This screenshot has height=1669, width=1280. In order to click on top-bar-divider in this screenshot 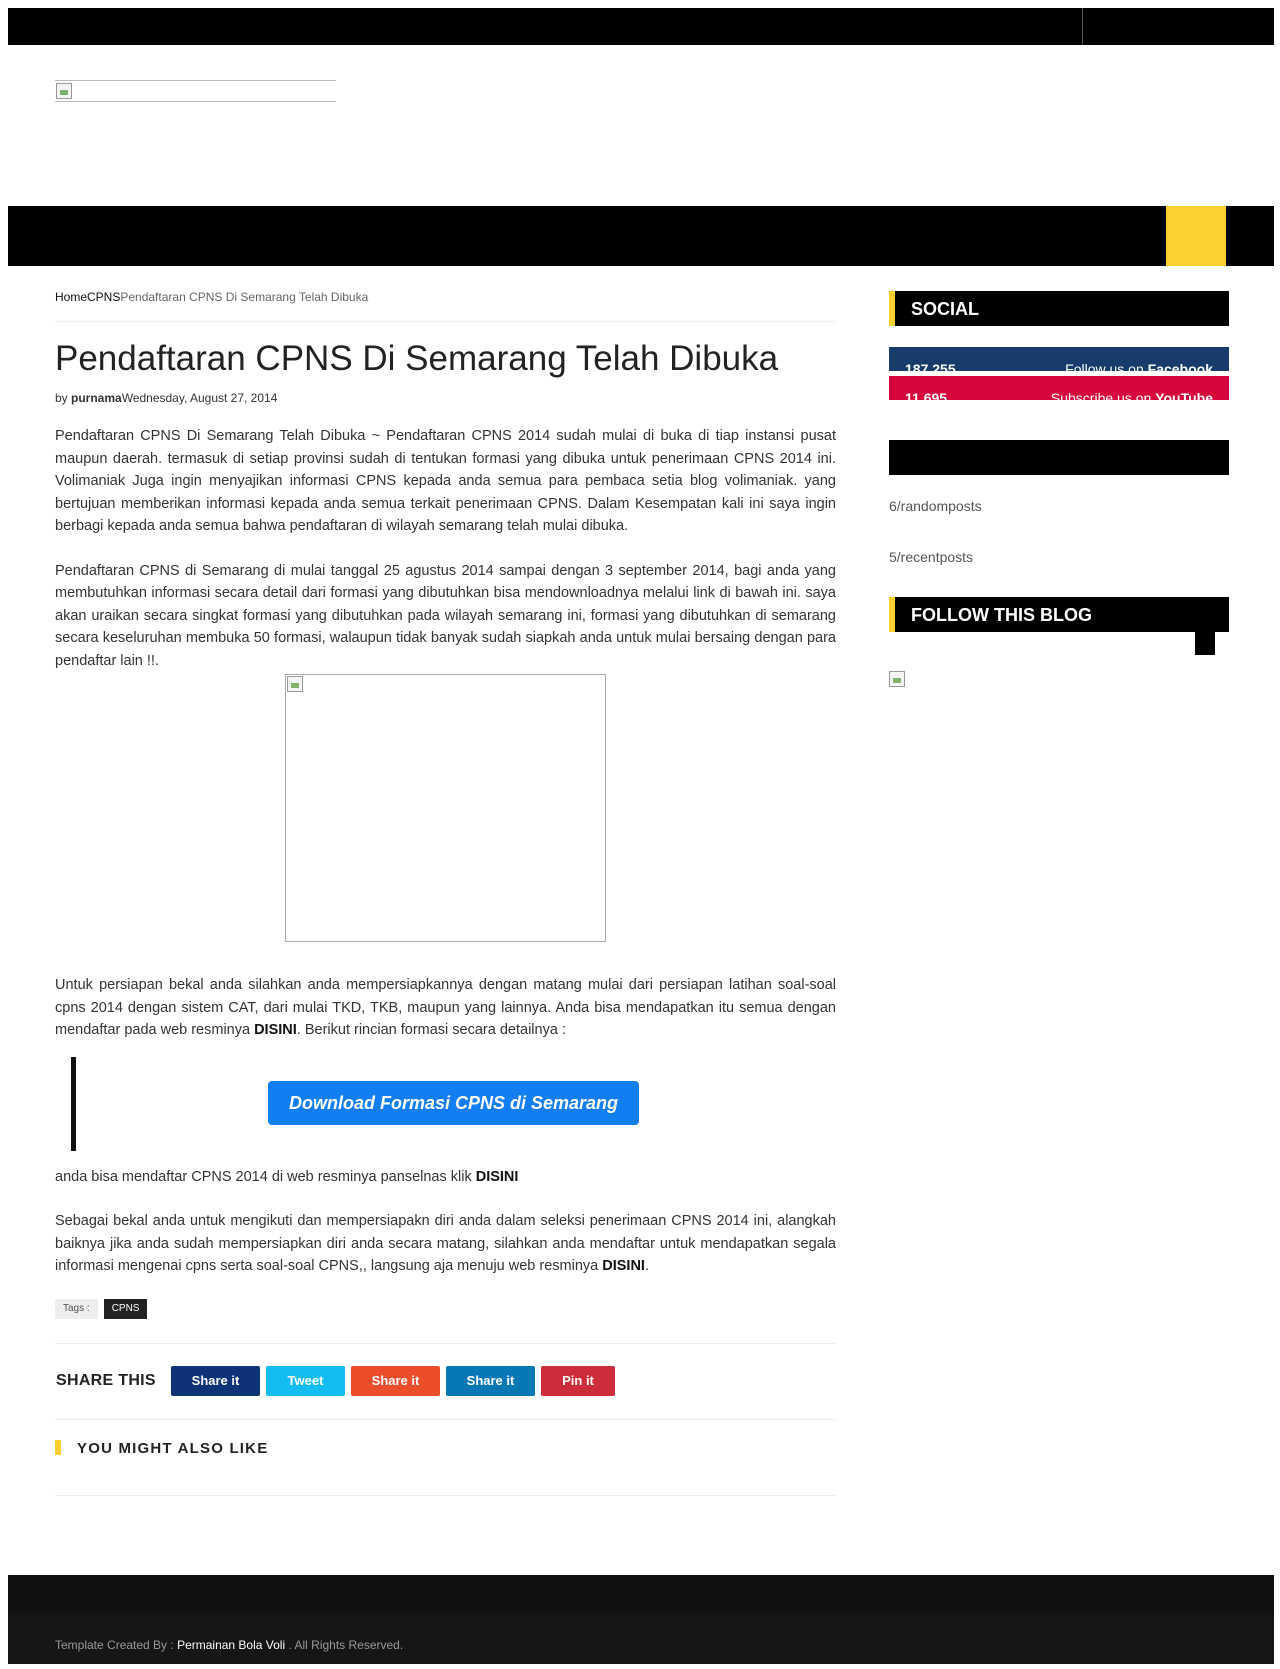, I will do `click(1082, 26)`.